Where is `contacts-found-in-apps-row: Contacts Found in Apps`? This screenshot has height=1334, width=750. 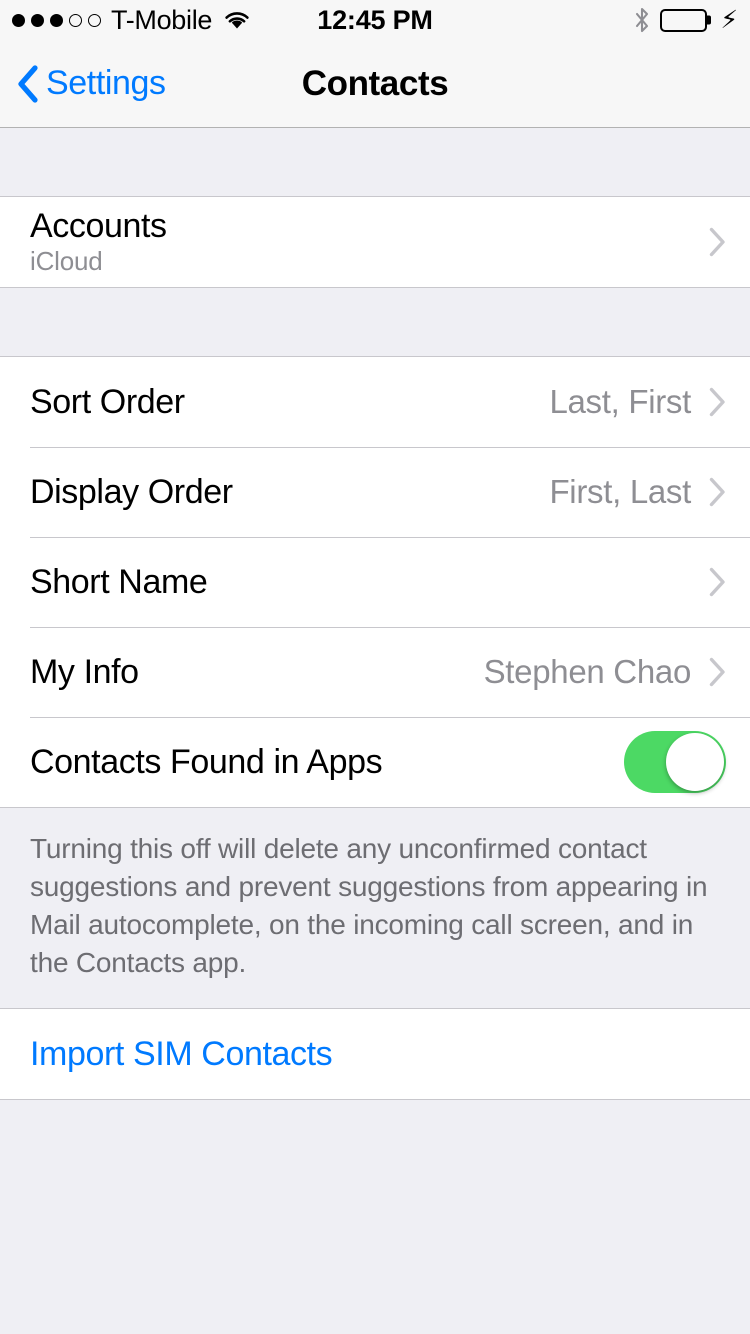
contacts-found-in-apps-row: Contacts Found in Apps is located at coordinates (375, 762).